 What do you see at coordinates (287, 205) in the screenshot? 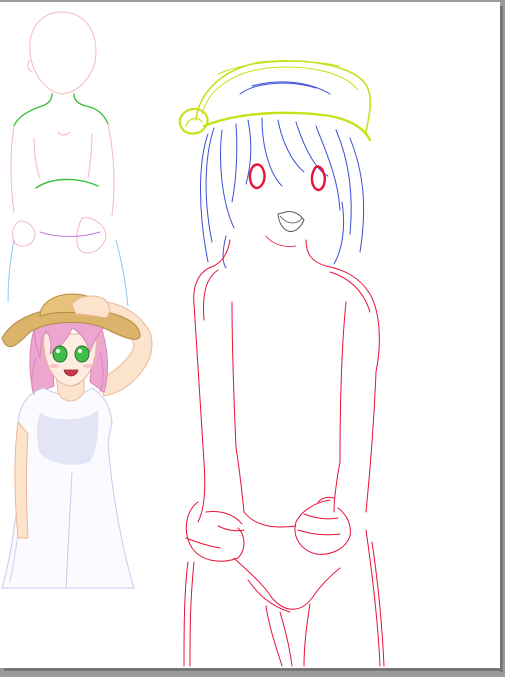
I see `main-sketch-face` at bounding box center [287, 205].